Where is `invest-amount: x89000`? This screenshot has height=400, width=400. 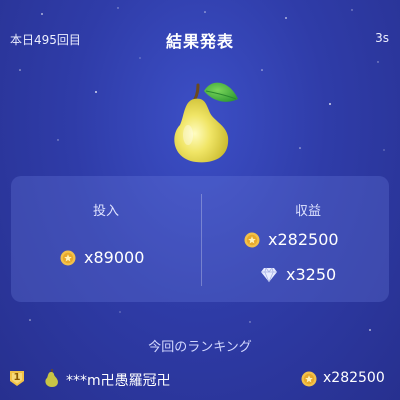
invest-amount: x89000 is located at coordinates (102, 257).